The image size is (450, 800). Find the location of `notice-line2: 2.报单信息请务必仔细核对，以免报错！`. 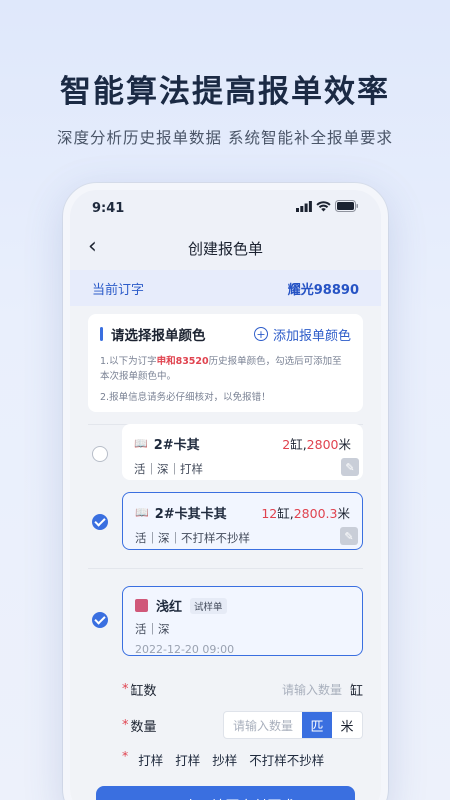

notice-line2: 2.报单信息请务必仔细核对，以免报错！ is located at coordinates (185, 397).